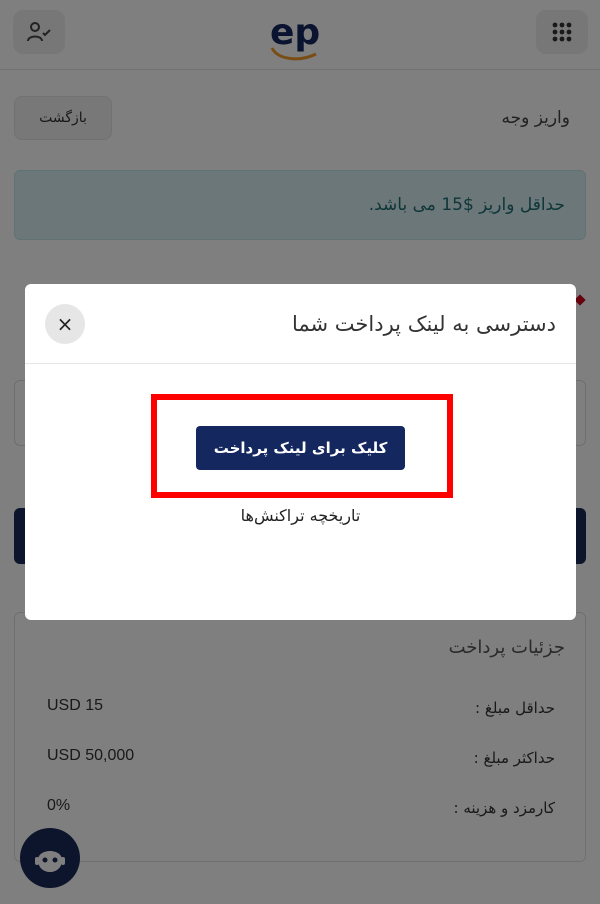 This screenshot has height=904, width=600. I want to click on modal-header: دسترسی به لینک پرداخت شما ×, so click(300, 324).